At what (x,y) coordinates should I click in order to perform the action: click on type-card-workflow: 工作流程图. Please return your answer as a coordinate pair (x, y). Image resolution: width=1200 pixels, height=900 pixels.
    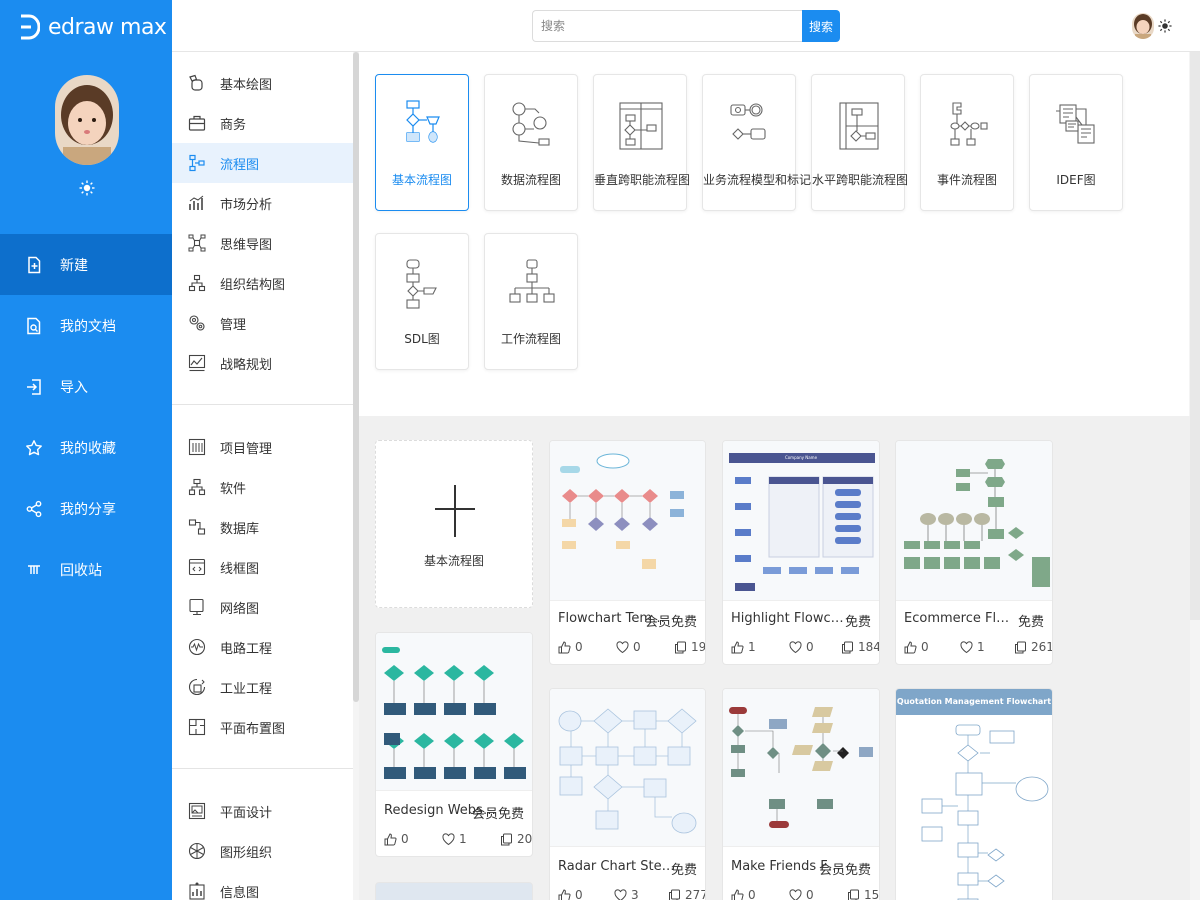
    Looking at the image, I should click on (531, 301).